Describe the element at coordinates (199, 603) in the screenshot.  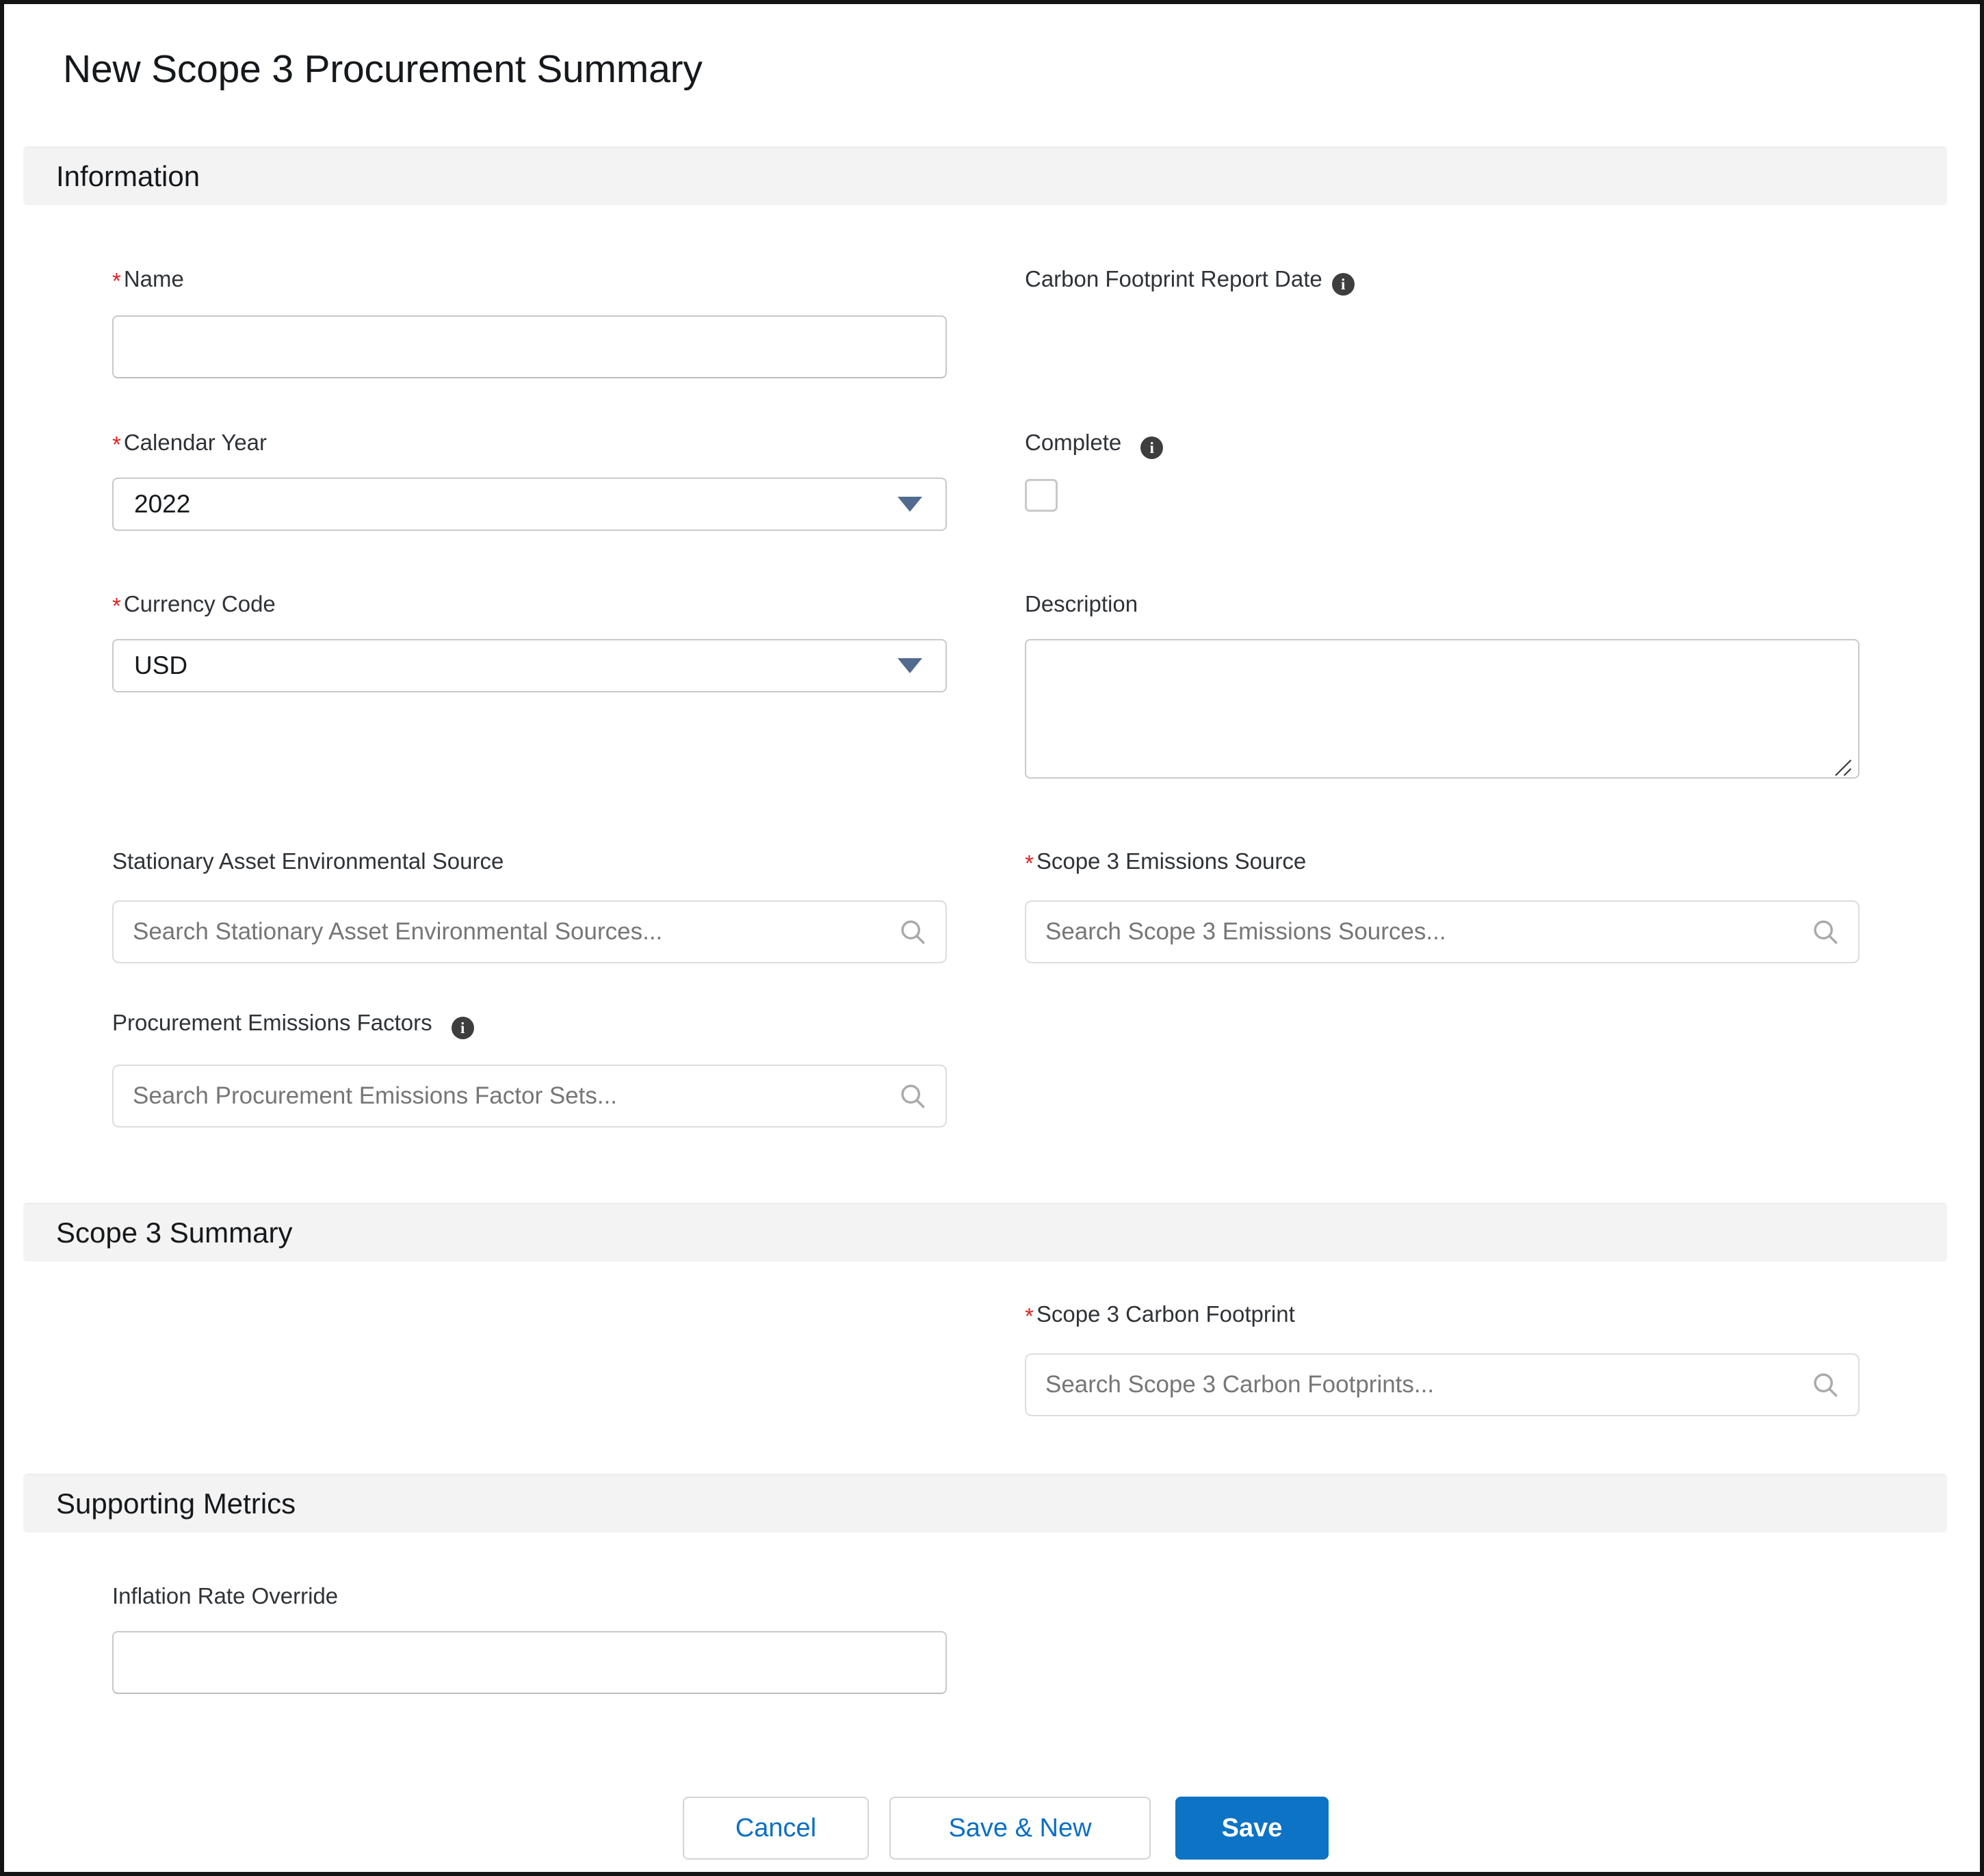
I see `label-currency-code-text: Currency Code` at that location.